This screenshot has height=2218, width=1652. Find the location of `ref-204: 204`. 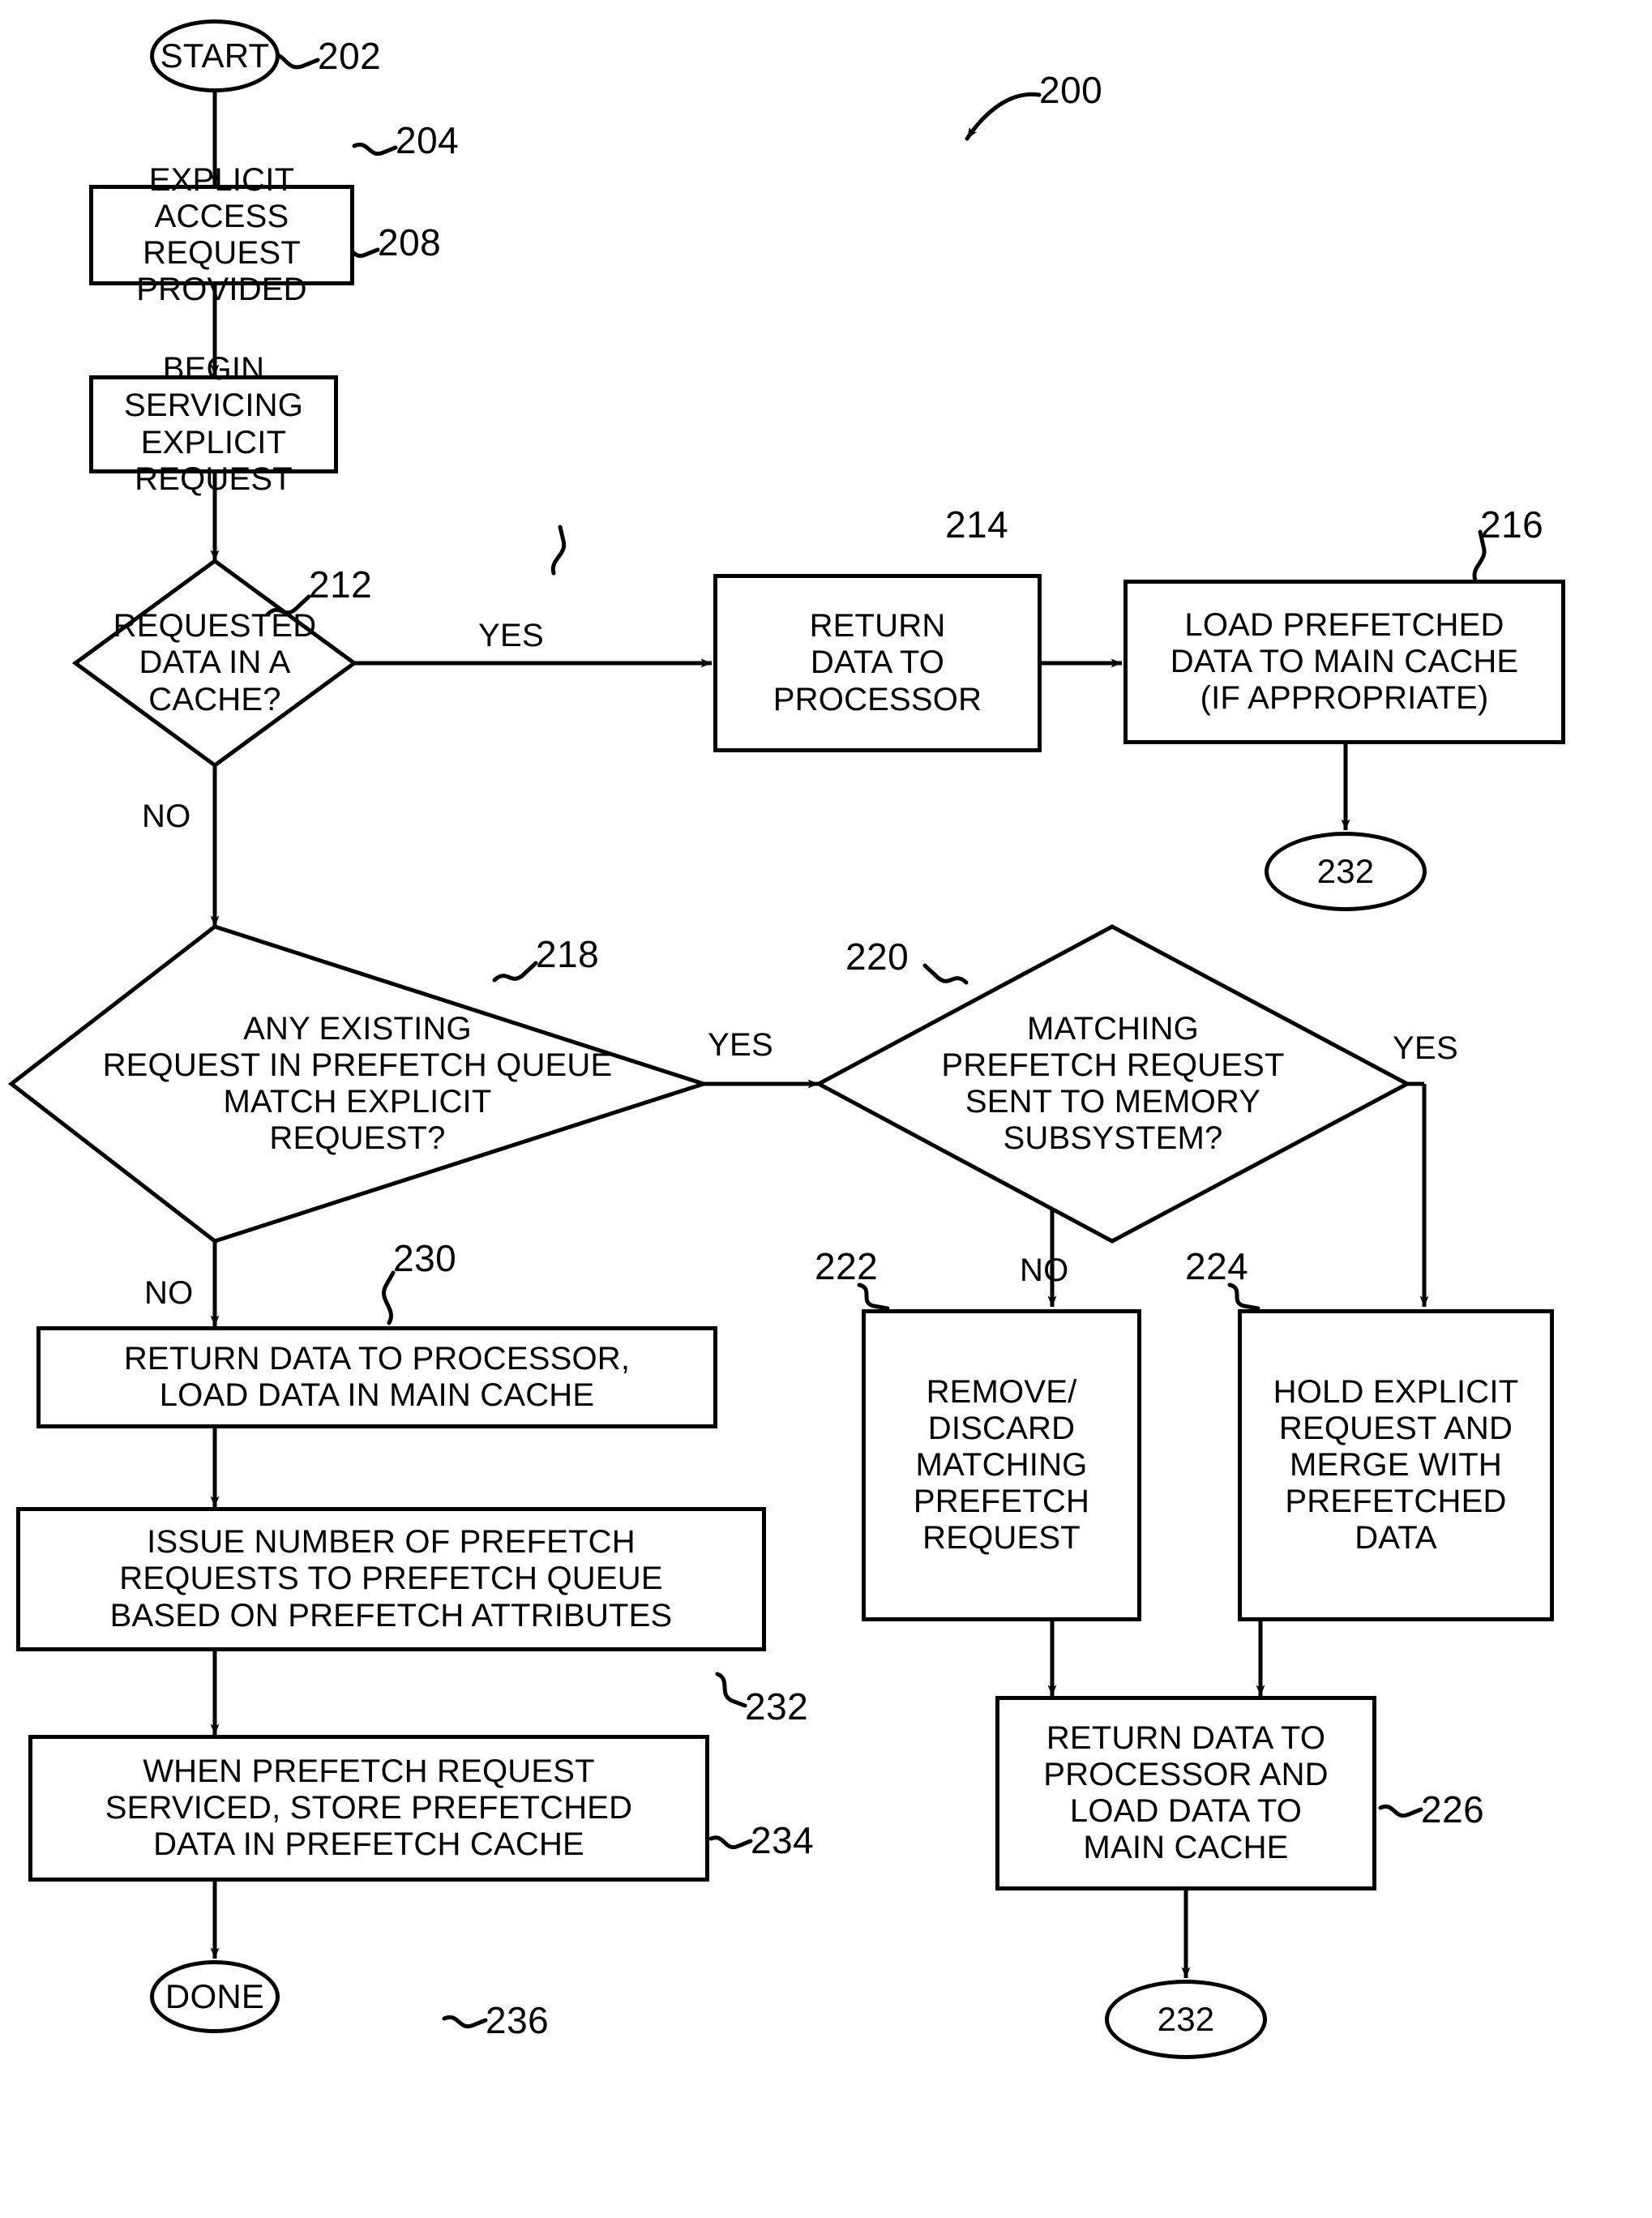

ref-204: 204 is located at coordinates (428, 140).